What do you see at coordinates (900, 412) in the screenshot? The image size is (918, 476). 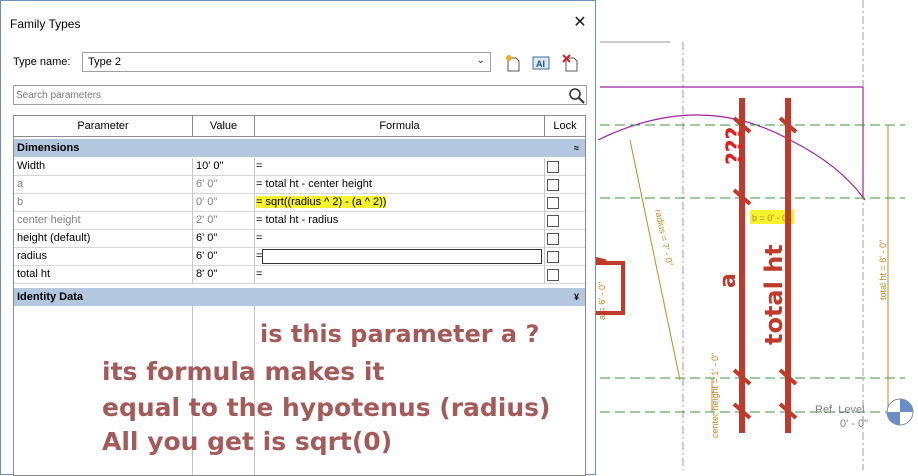 I see `level-head-icon` at bounding box center [900, 412].